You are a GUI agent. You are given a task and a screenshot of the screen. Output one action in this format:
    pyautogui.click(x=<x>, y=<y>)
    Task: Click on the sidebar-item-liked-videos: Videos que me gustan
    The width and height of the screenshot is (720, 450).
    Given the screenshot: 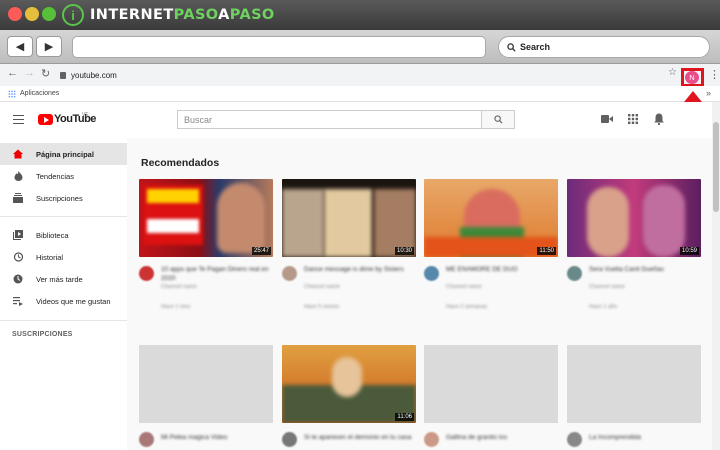 What is the action you would take?
    pyautogui.click(x=63, y=301)
    